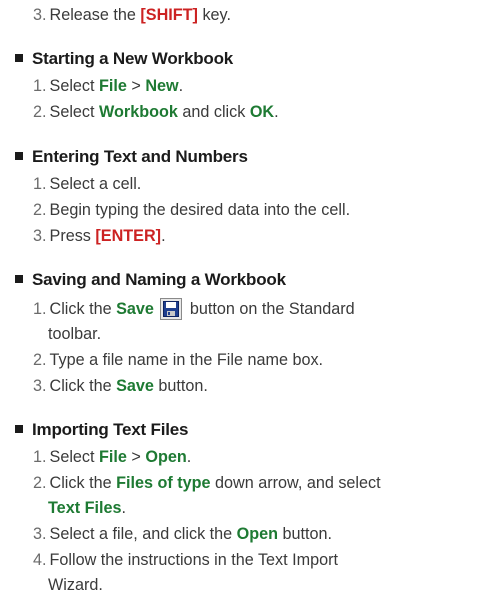  Describe the element at coordinates (178, 360) in the screenshot. I see `saving-step-2: 2. Type a file name in the File name box.` at that location.